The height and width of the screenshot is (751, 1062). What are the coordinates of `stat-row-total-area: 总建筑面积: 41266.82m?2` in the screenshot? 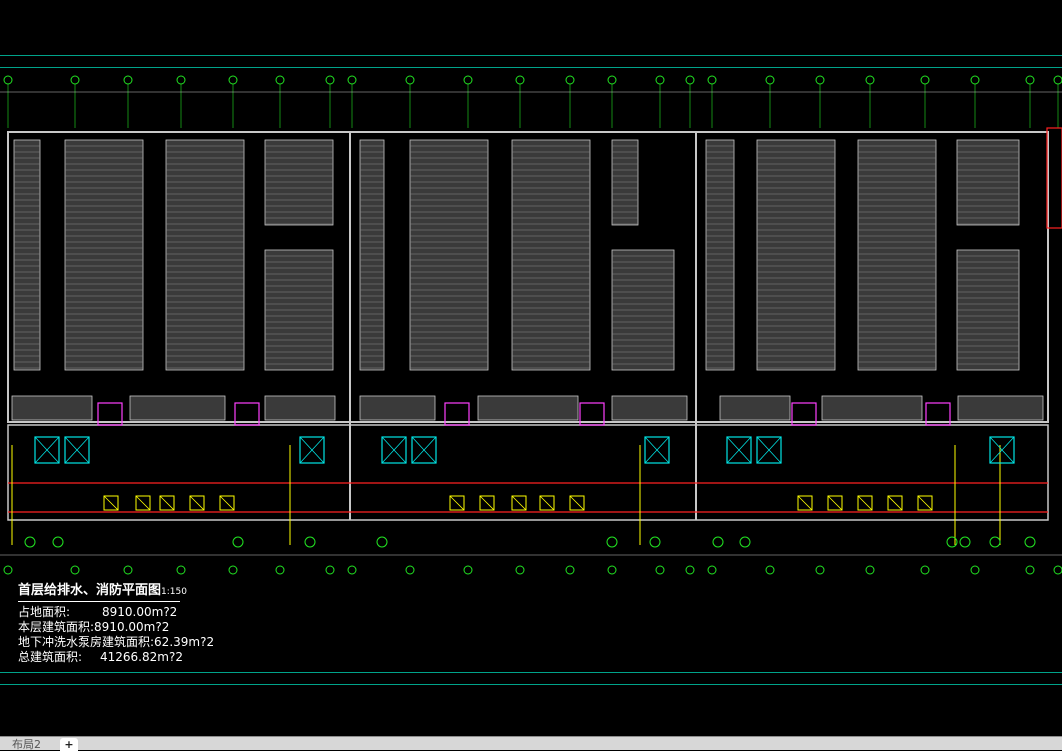 It's located at (183, 657).